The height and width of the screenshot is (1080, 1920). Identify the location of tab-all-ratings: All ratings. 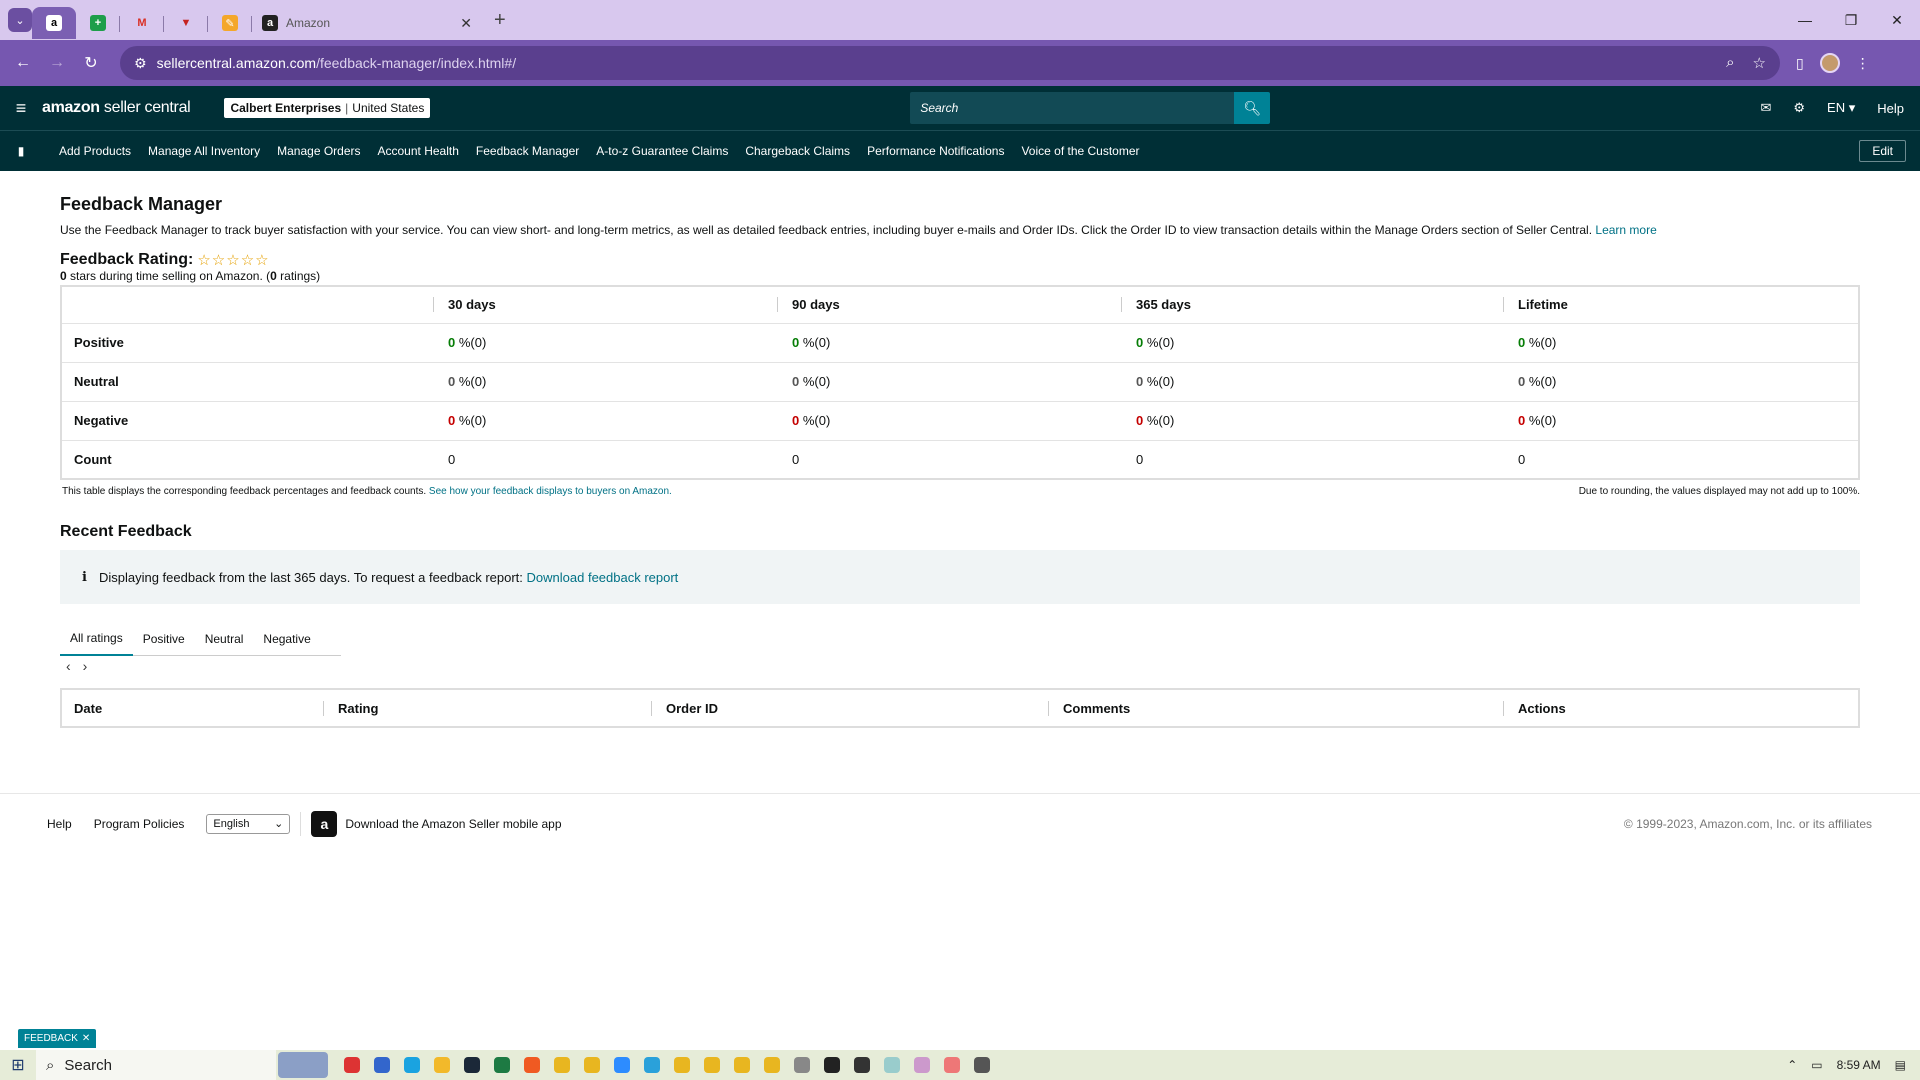
(96, 639).